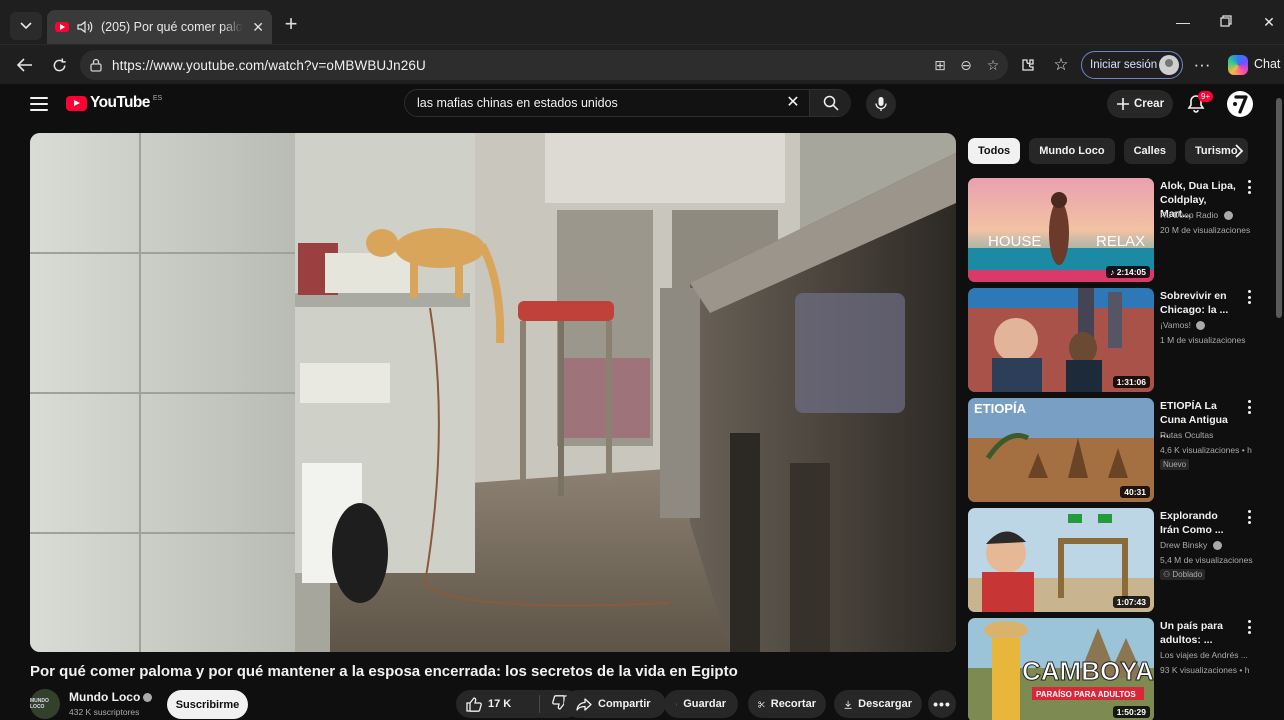  Describe the element at coordinates (120, 102) in the screenshot. I see `logo-text: YouTube` at that location.